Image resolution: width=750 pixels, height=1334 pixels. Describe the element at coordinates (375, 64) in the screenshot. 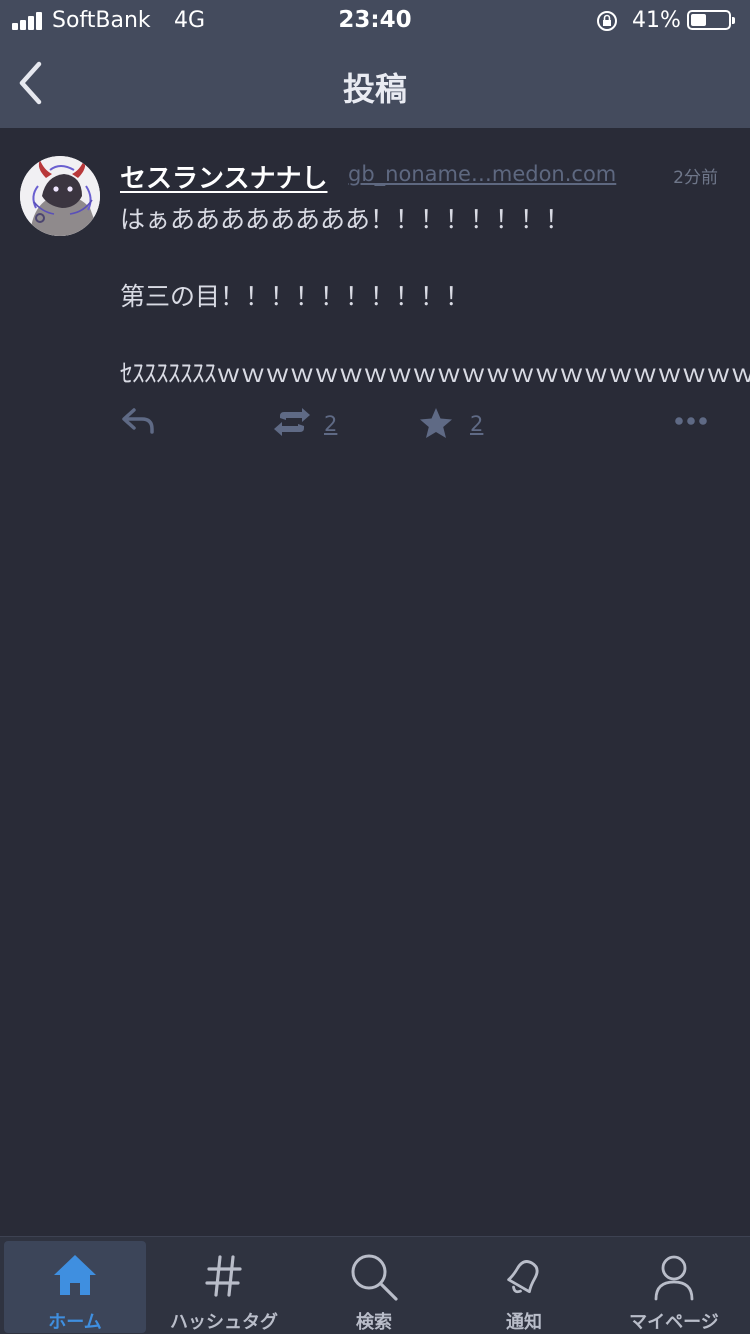

I see `top-bar: SoftBank 4G 23:40 41% 投稿` at that location.